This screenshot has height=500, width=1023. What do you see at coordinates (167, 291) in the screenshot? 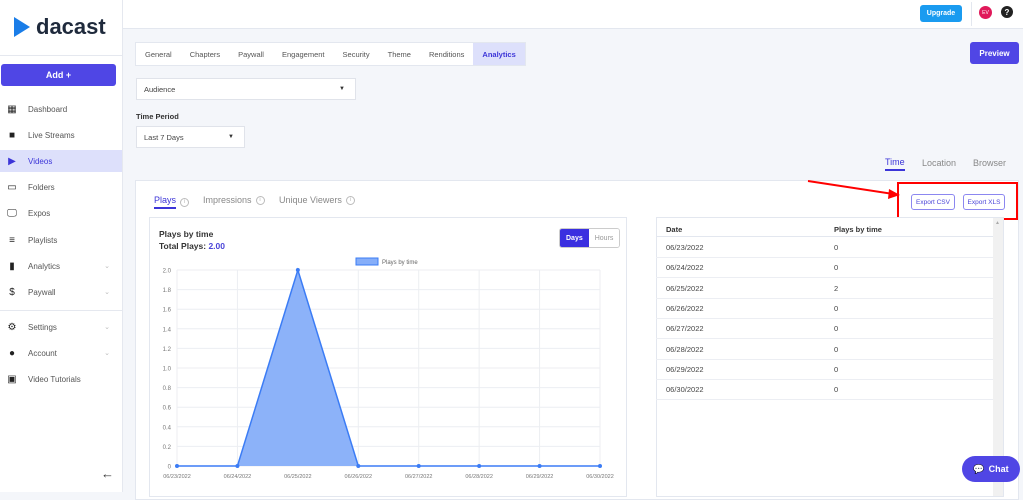
I see `y-tick-label: 1.8` at bounding box center [167, 291].